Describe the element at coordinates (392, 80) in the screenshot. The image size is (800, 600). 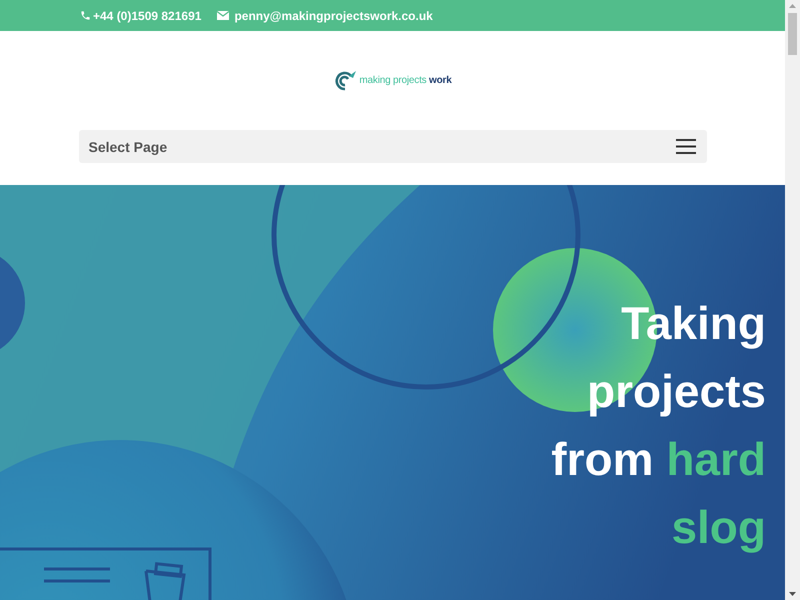
I see `site-logo: making projects work` at that location.